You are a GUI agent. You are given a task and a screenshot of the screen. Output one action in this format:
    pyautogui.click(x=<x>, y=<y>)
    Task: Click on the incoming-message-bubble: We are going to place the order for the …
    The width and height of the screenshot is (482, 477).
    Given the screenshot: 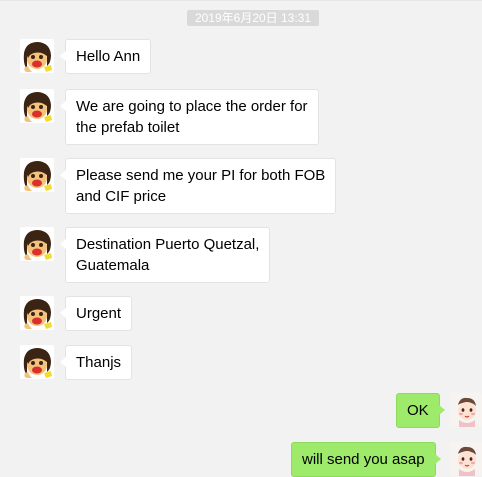 What is the action you would take?
    pyautogui.click(x=189, y=117)
    